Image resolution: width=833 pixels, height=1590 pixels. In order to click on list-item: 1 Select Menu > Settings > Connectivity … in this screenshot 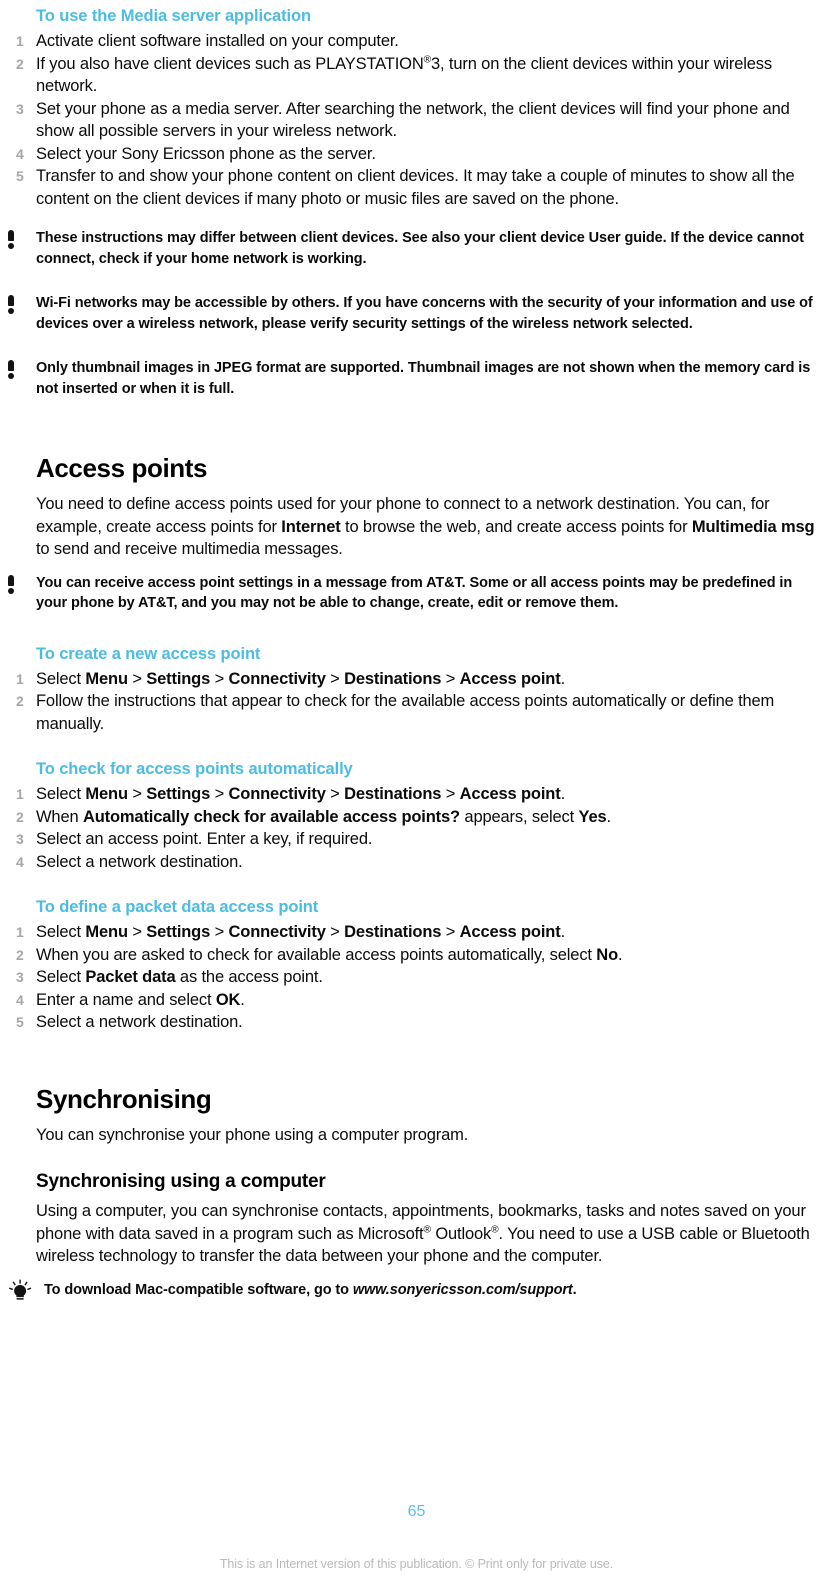, I will do `click(424, 932)`.